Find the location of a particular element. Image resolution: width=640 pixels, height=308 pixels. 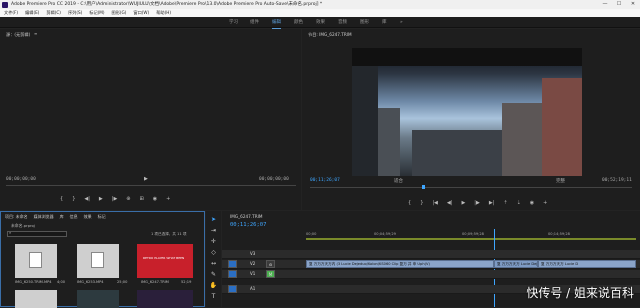

project-item-duration: 25;00 is located at coordinates (122, 282).